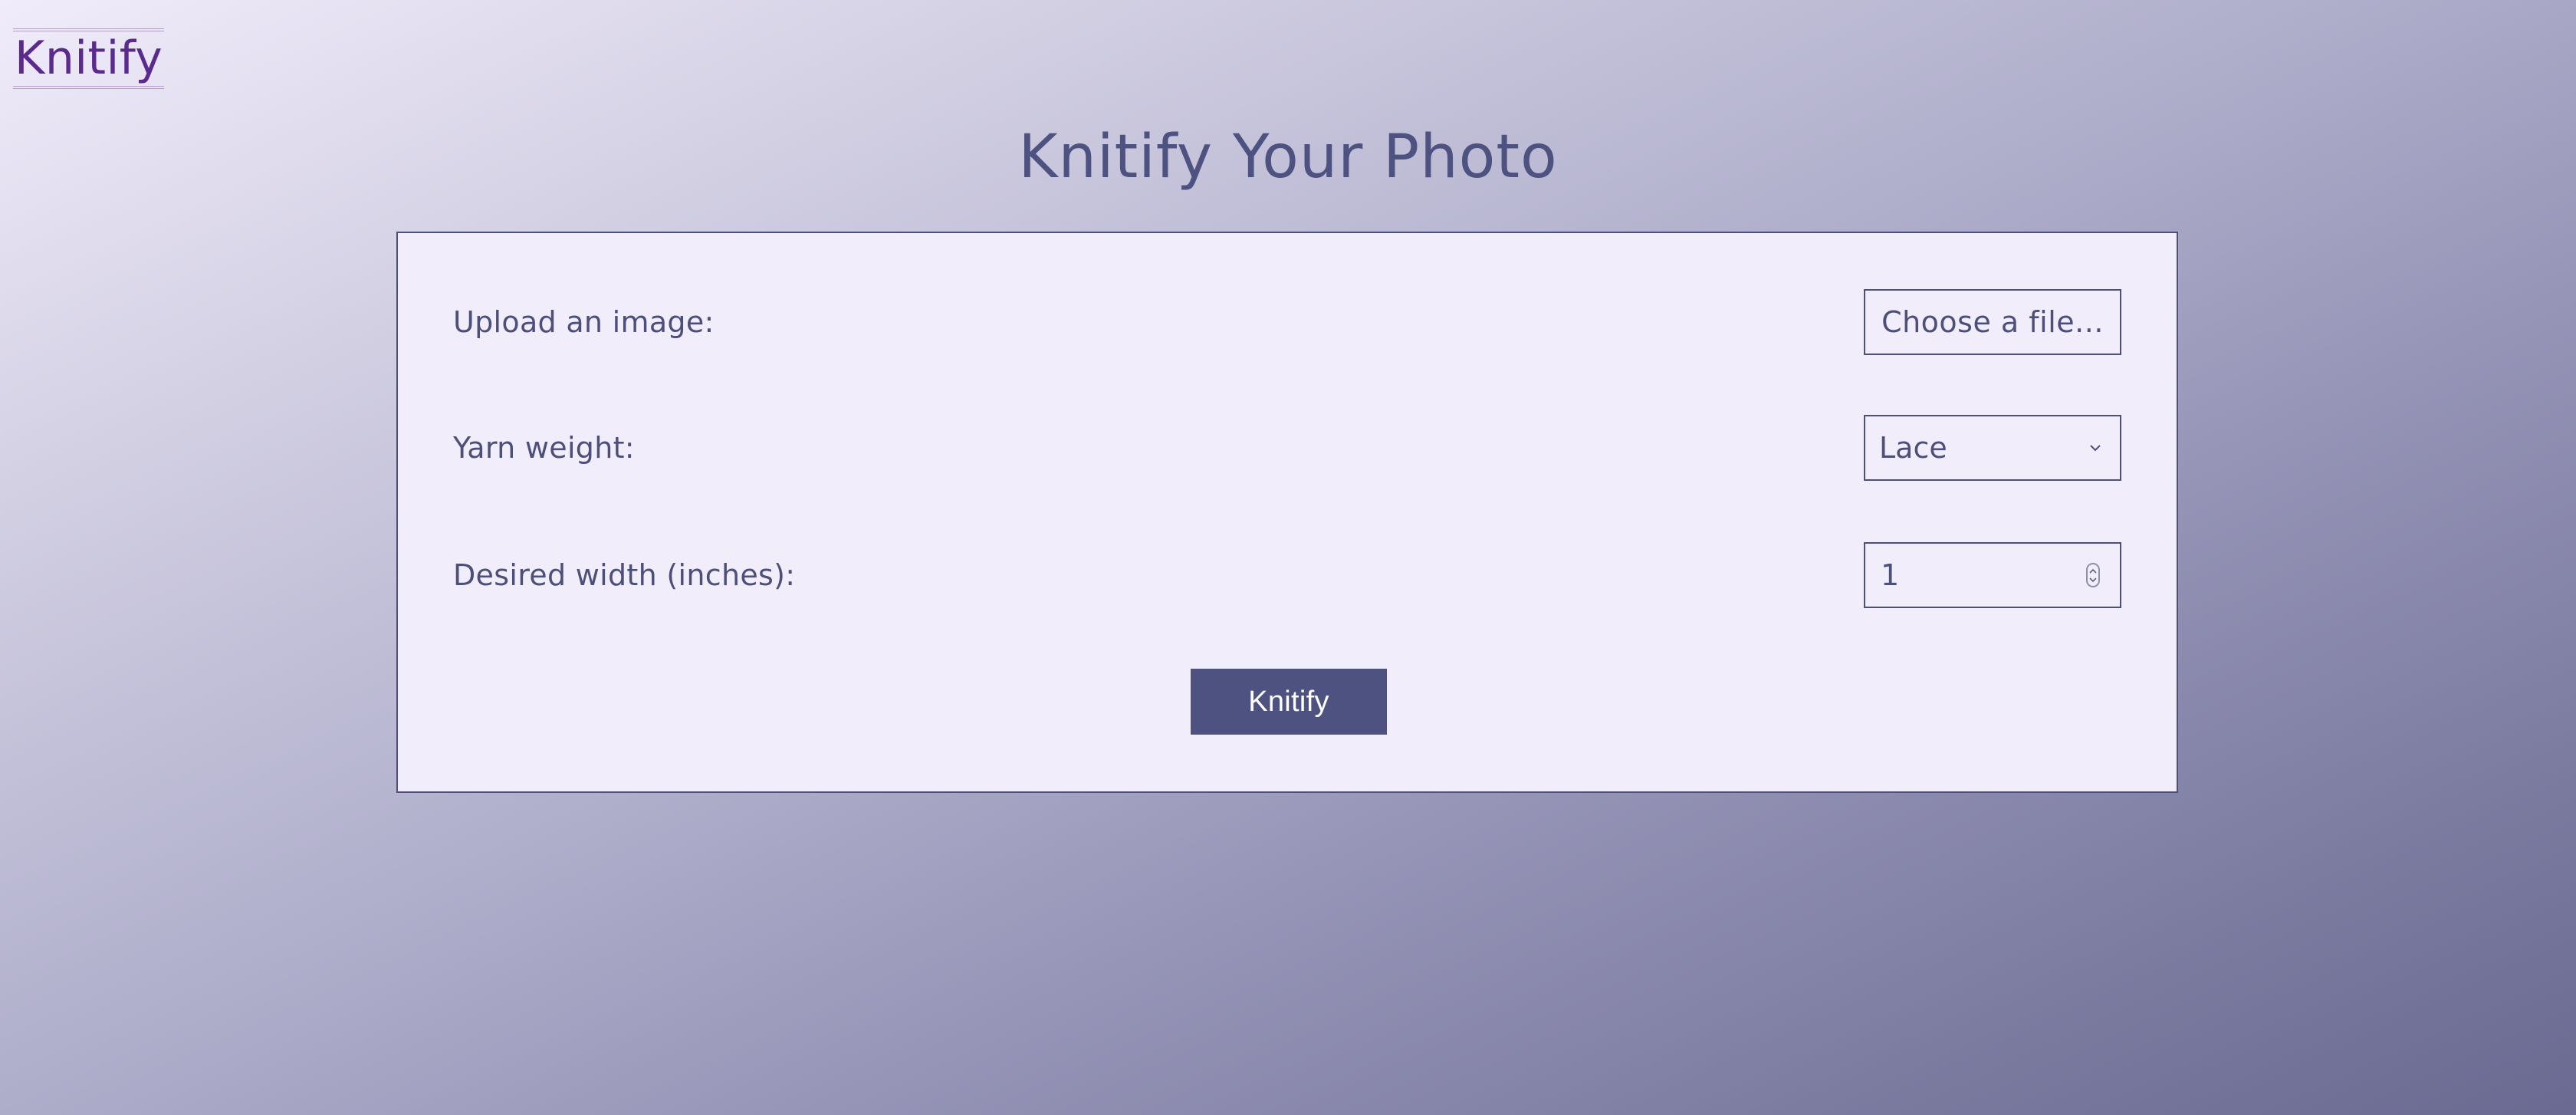 The height and width of the screenshot is (1115, 2576). What do you see at coordinates (1891, 575) in the screenshot?
I see `desired-width-value: 1` at bounding box center [1891, 575].